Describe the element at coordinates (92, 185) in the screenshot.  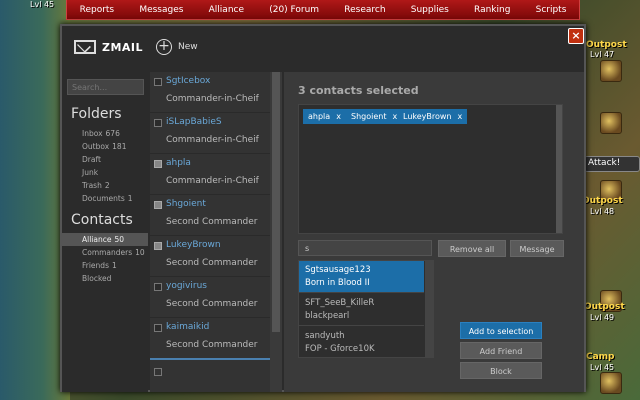
I see `folder-label: Trash` at that location.